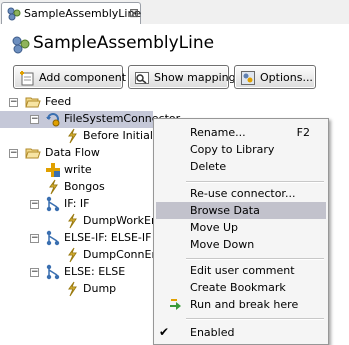 The image size is (349, 345). I want to click on tree-node-feed: − Feed, so click(174, 102).